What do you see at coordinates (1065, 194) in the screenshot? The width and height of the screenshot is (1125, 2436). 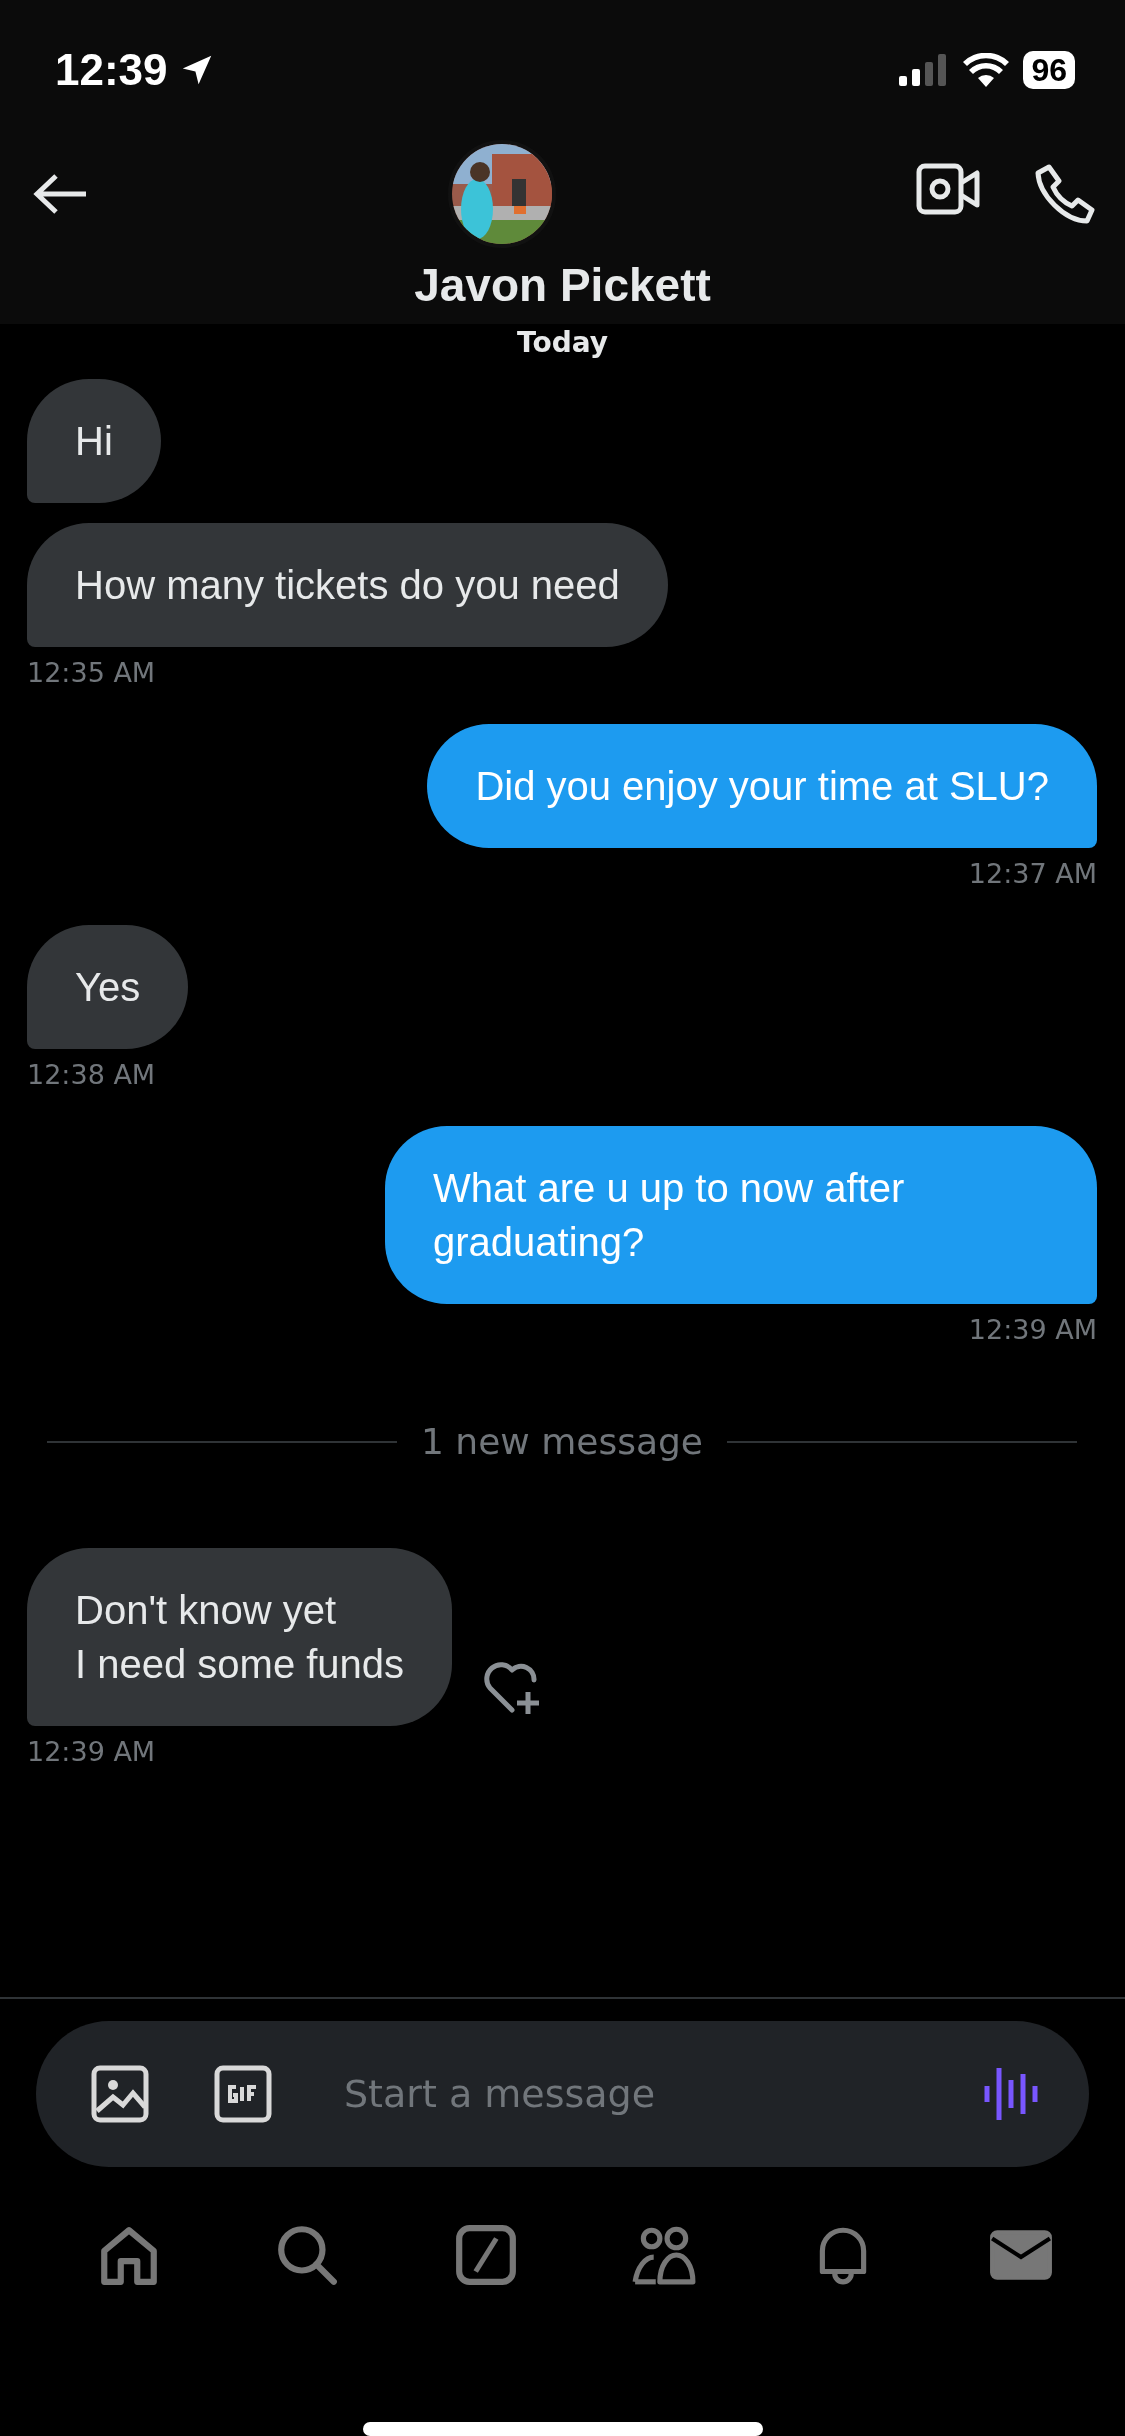 I see `phone-icon` at bounding box center [1065, 194].